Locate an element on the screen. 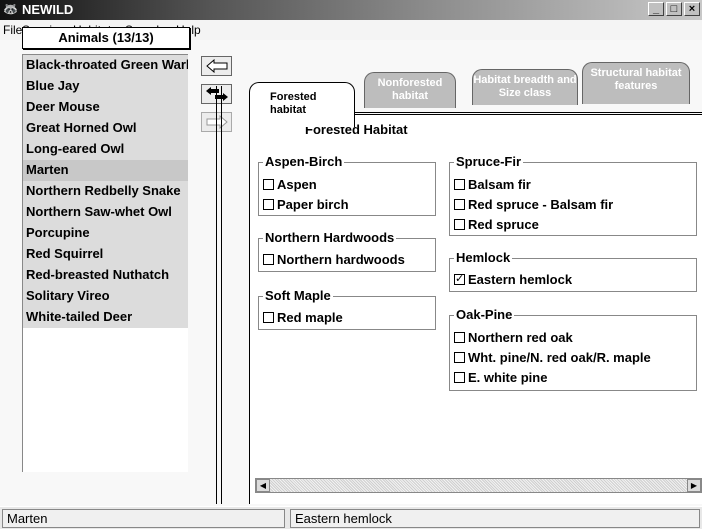  checkbox-label: E. white pine is located at coordinates (508, 377).